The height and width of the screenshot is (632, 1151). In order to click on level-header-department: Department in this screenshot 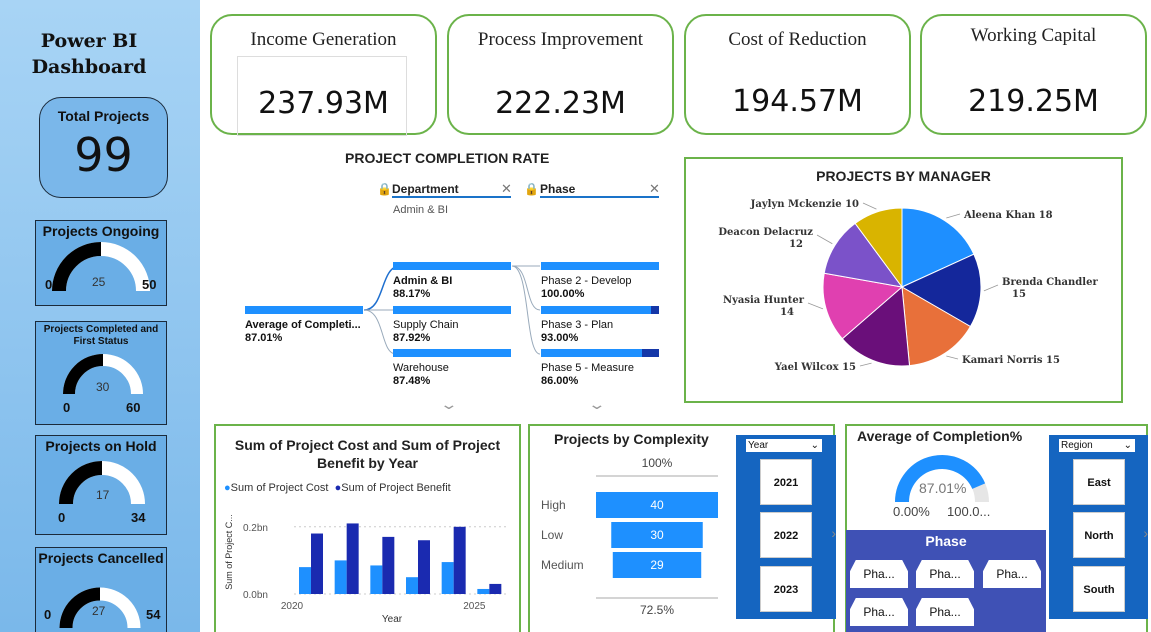, I will do `click(451, 190)`.